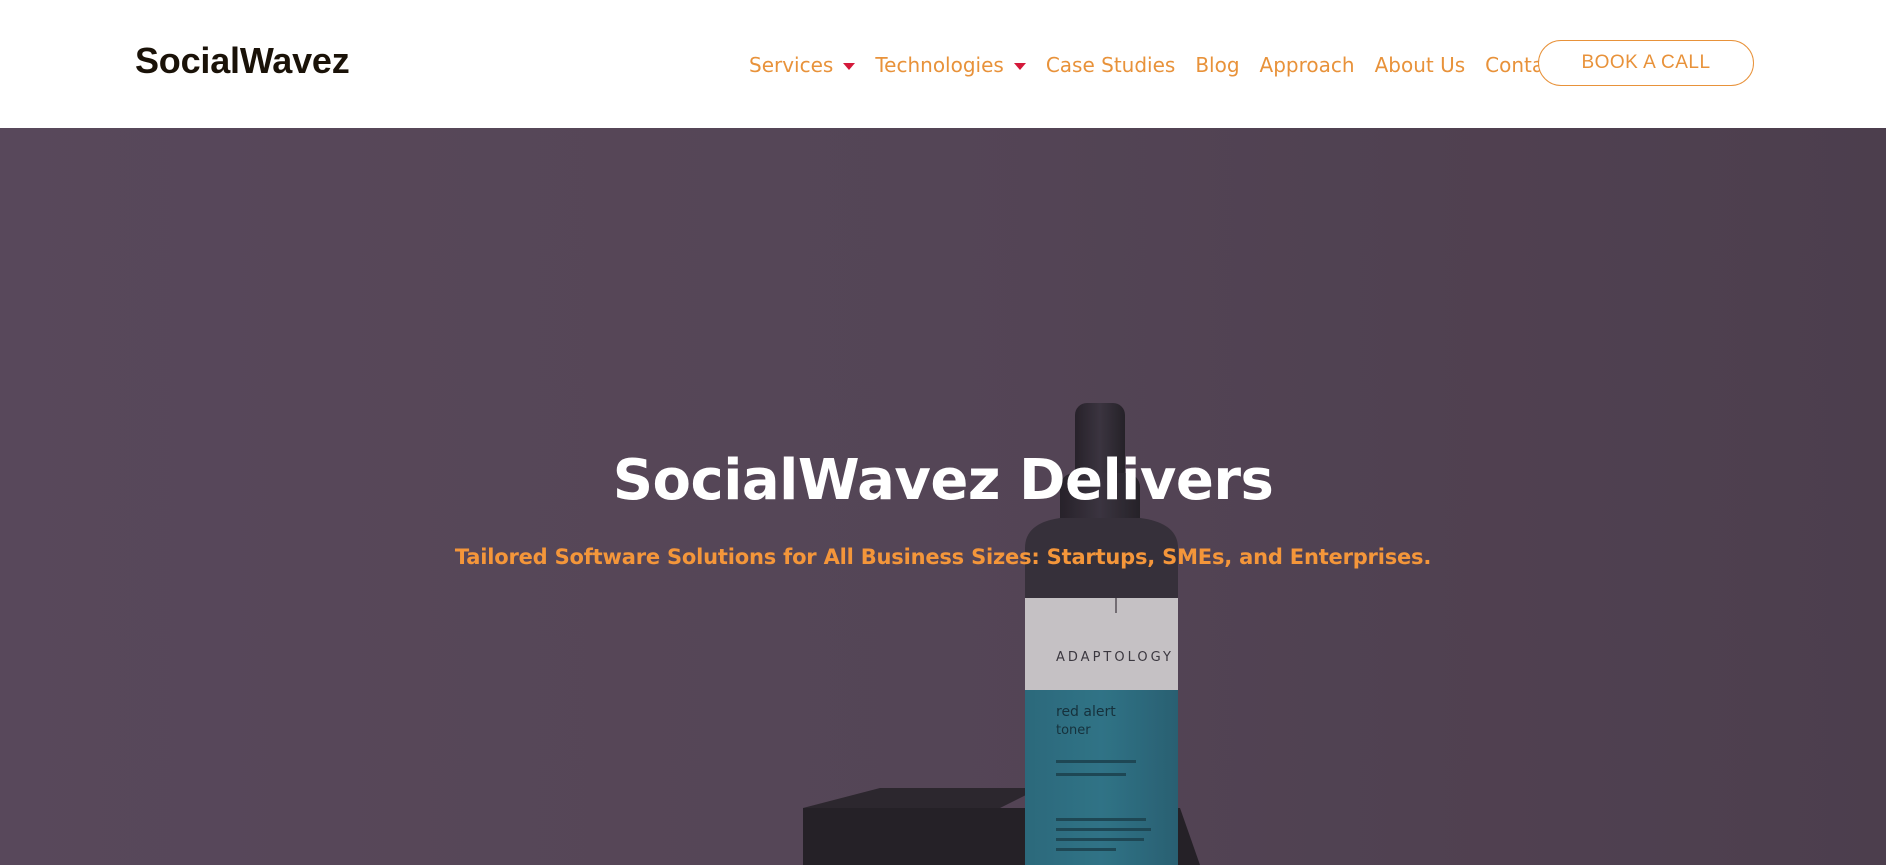  I want to click on nav-item-services: Services, so click(802, 65).